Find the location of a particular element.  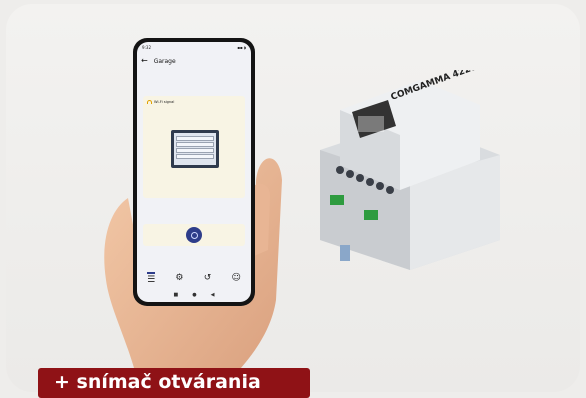

home-button: ● is located at coordinates (194, 295).